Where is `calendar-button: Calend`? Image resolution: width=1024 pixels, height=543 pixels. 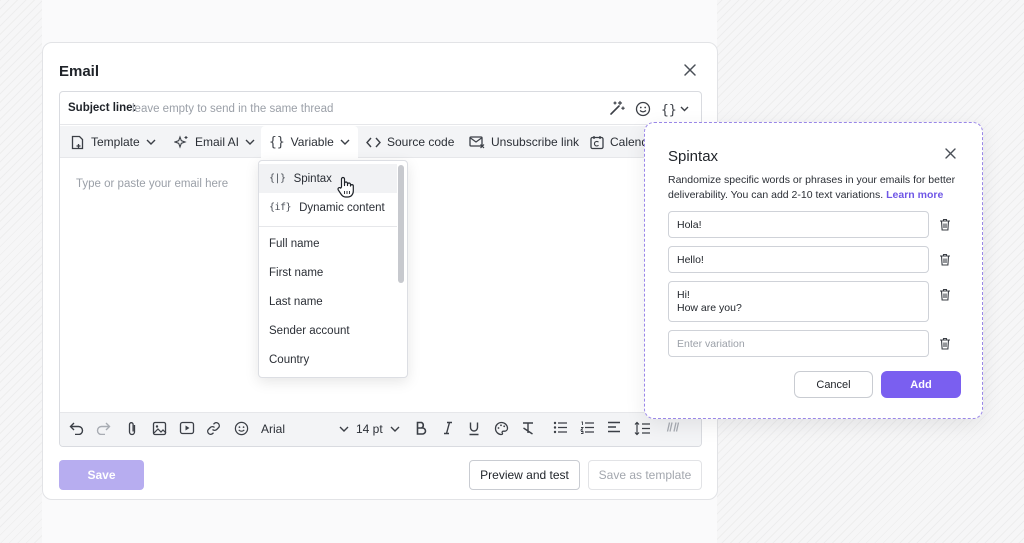
calendar-button: Calend is located at coordinates (619, 142).